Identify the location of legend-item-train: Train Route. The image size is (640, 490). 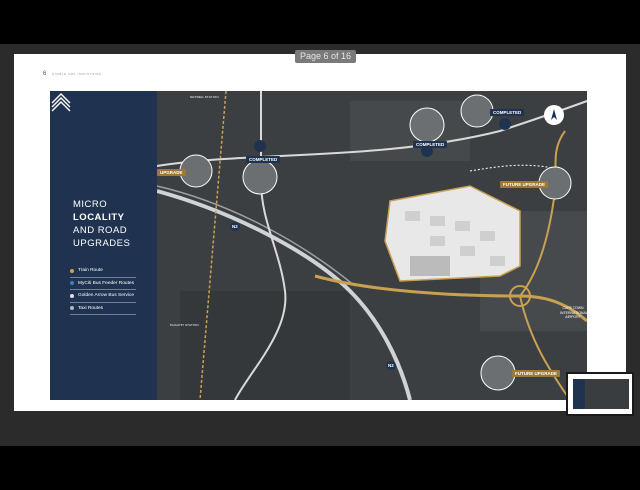
(103, 271).